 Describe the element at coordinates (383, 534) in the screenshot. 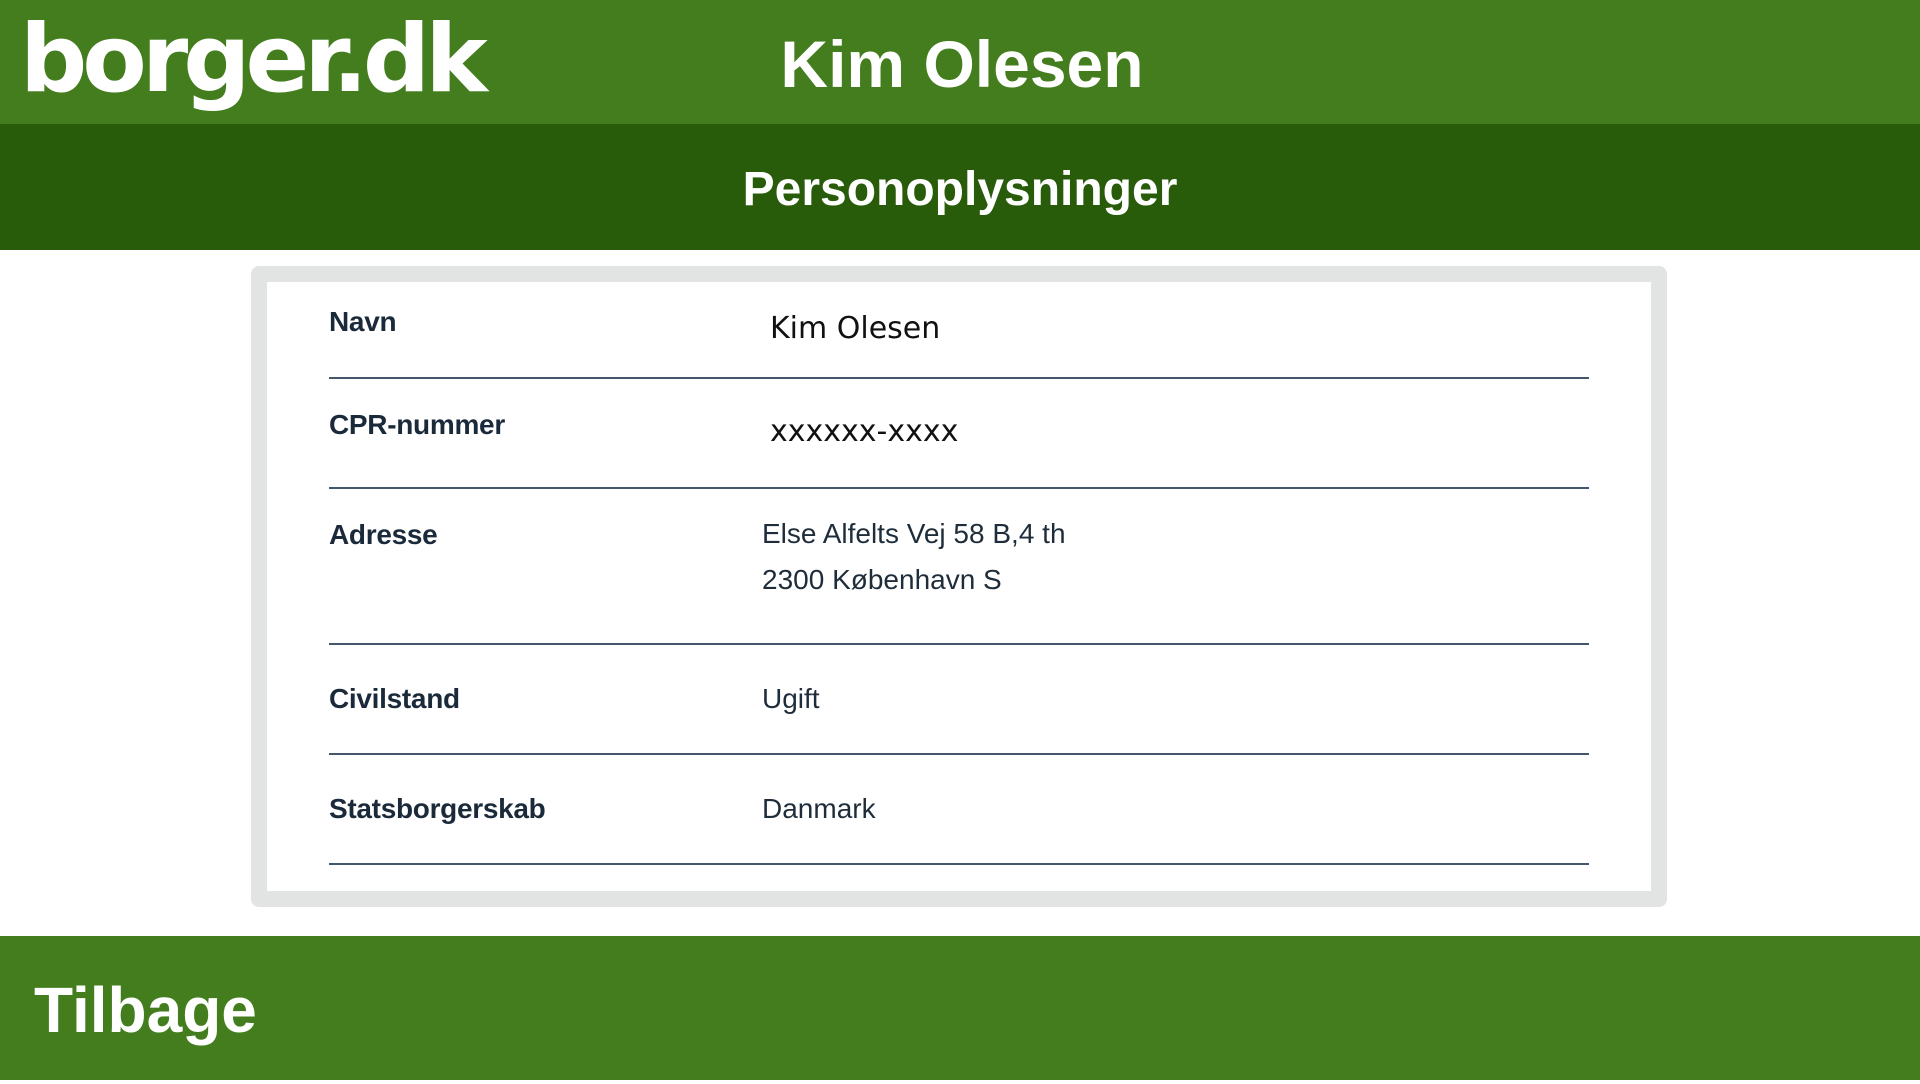

I see `detail-label: Adresse` at that location.